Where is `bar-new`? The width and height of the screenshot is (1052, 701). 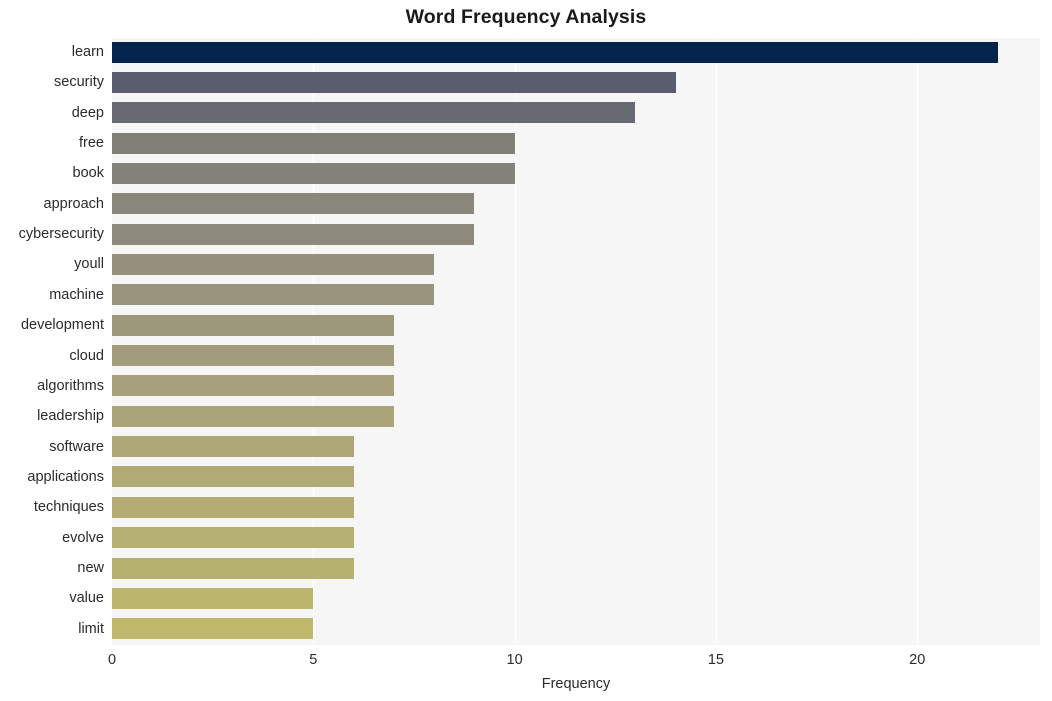 bar-new is located at coordinates (233, 568).